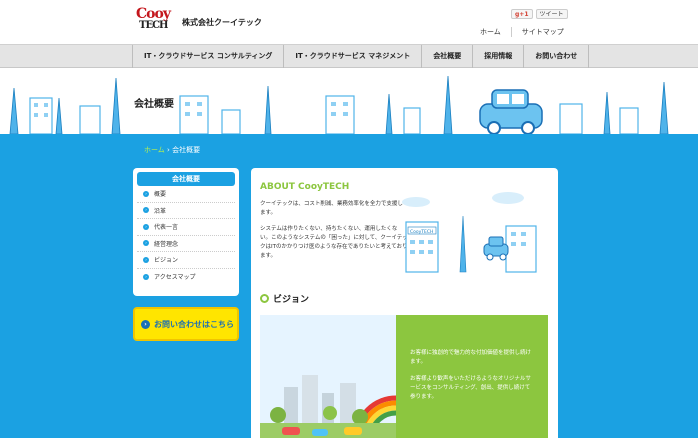 The width and height of the screenshot is (698, 438). What do you see at coordinates (186, 227) in the screenshot?
I see `sidebar-item-message: › 代表一言` at bounding box center [186, 227].